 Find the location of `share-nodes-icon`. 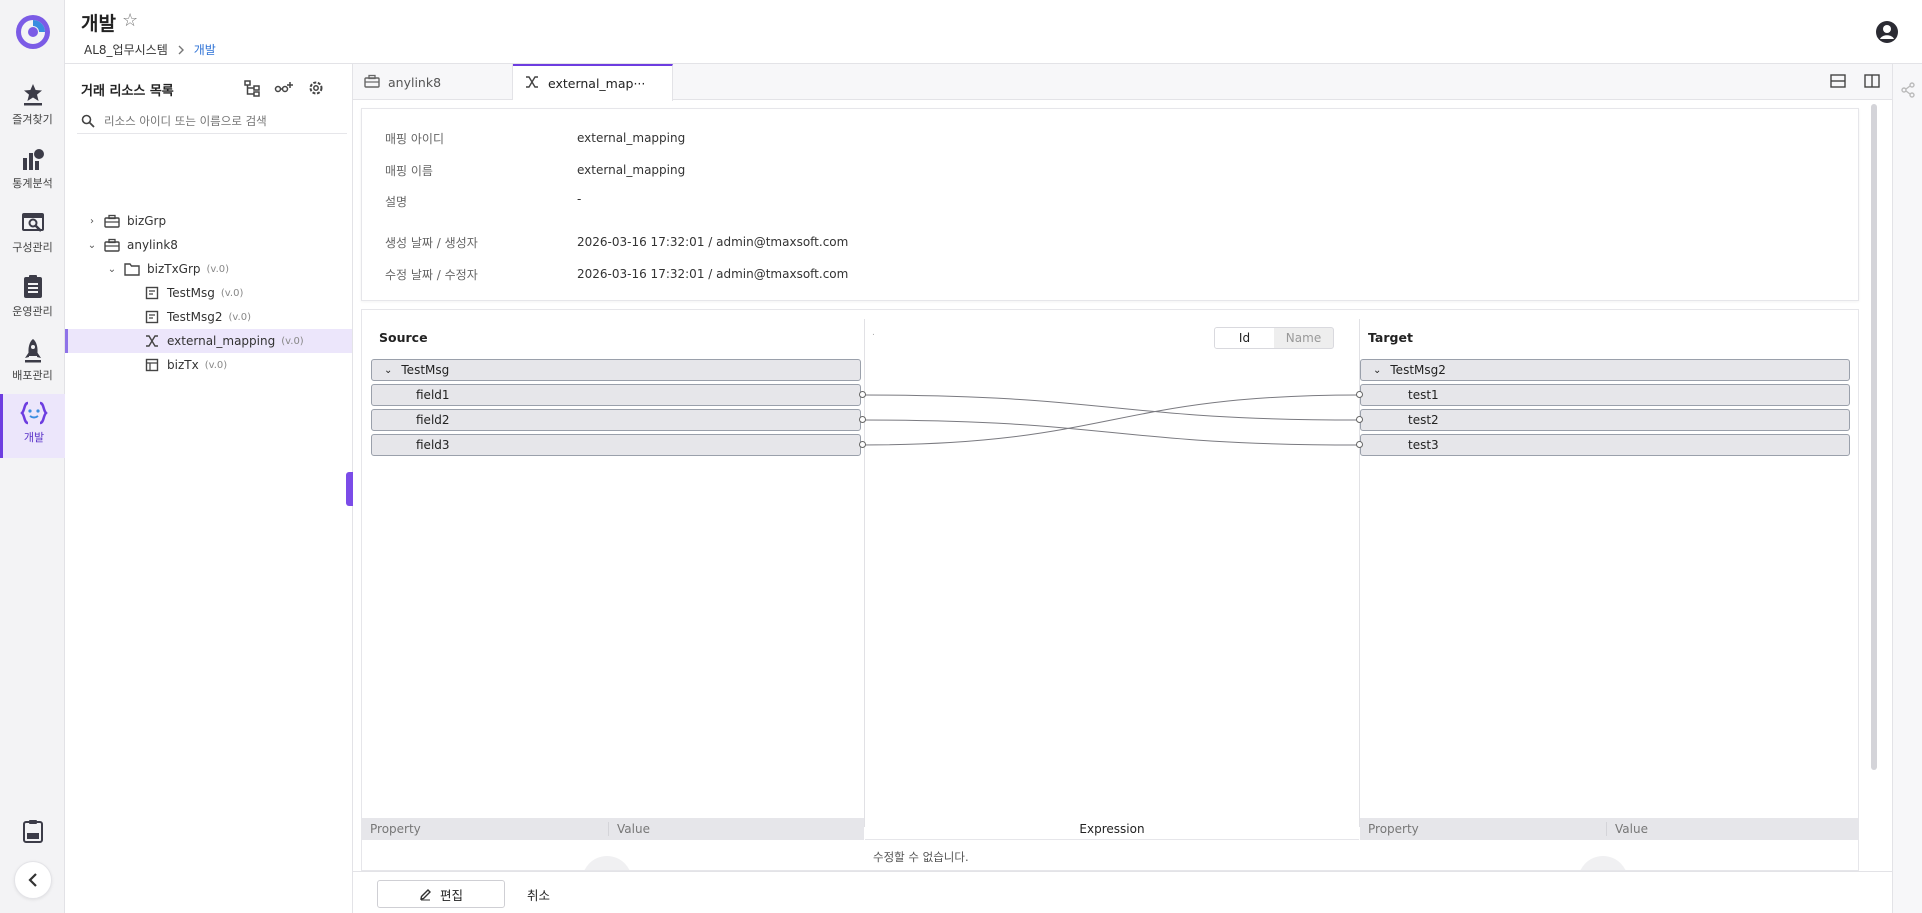

share-nodes-icon is located at coordinates (1908, 90).